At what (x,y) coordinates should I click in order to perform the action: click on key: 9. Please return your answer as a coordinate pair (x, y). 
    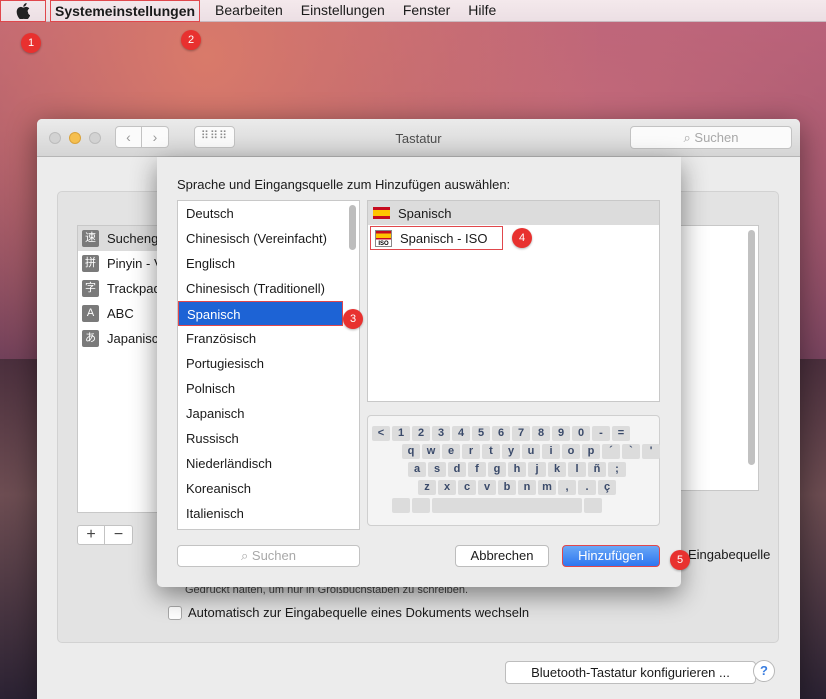
    Looking at the image, I should click on (561, 433).